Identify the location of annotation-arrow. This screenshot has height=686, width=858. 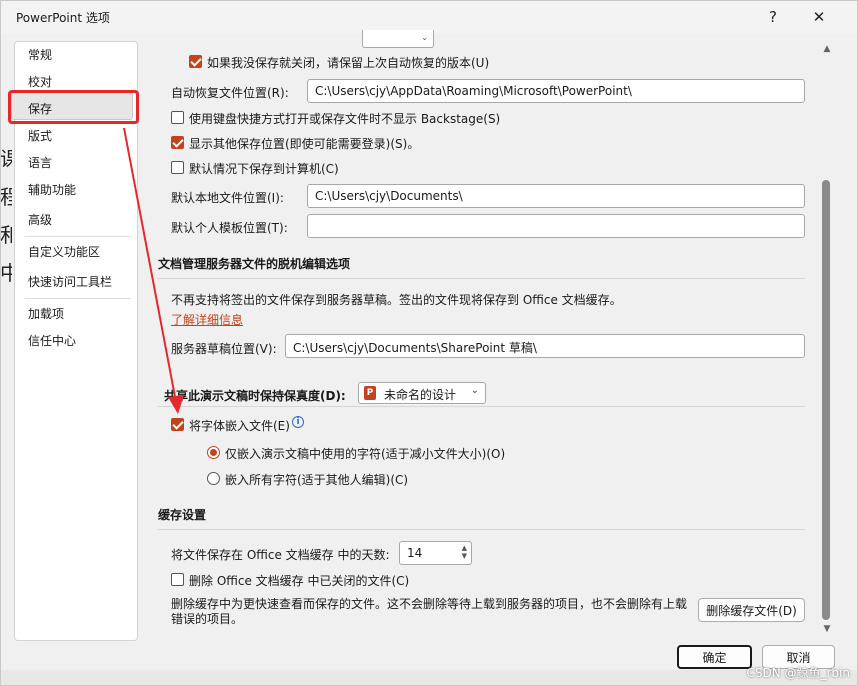
(153, 270).